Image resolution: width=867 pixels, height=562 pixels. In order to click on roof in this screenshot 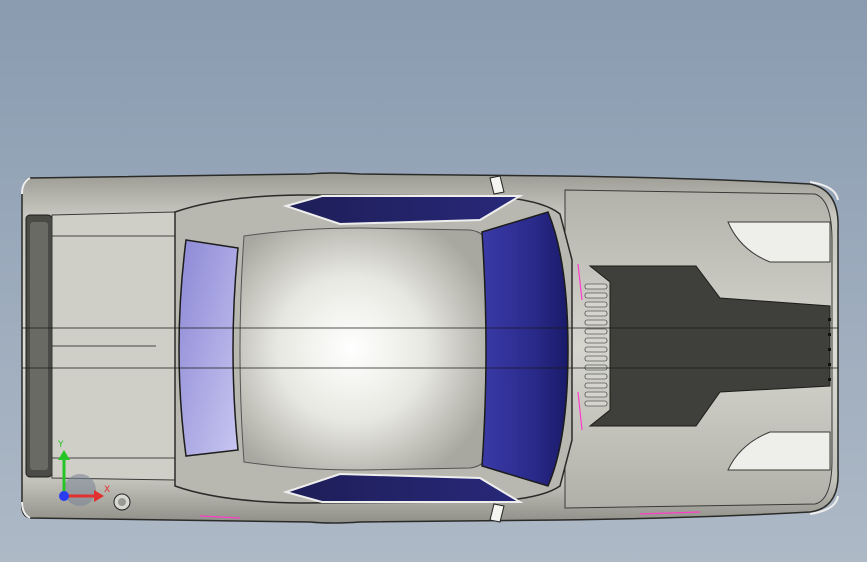, I will do `click(364, 349)`.